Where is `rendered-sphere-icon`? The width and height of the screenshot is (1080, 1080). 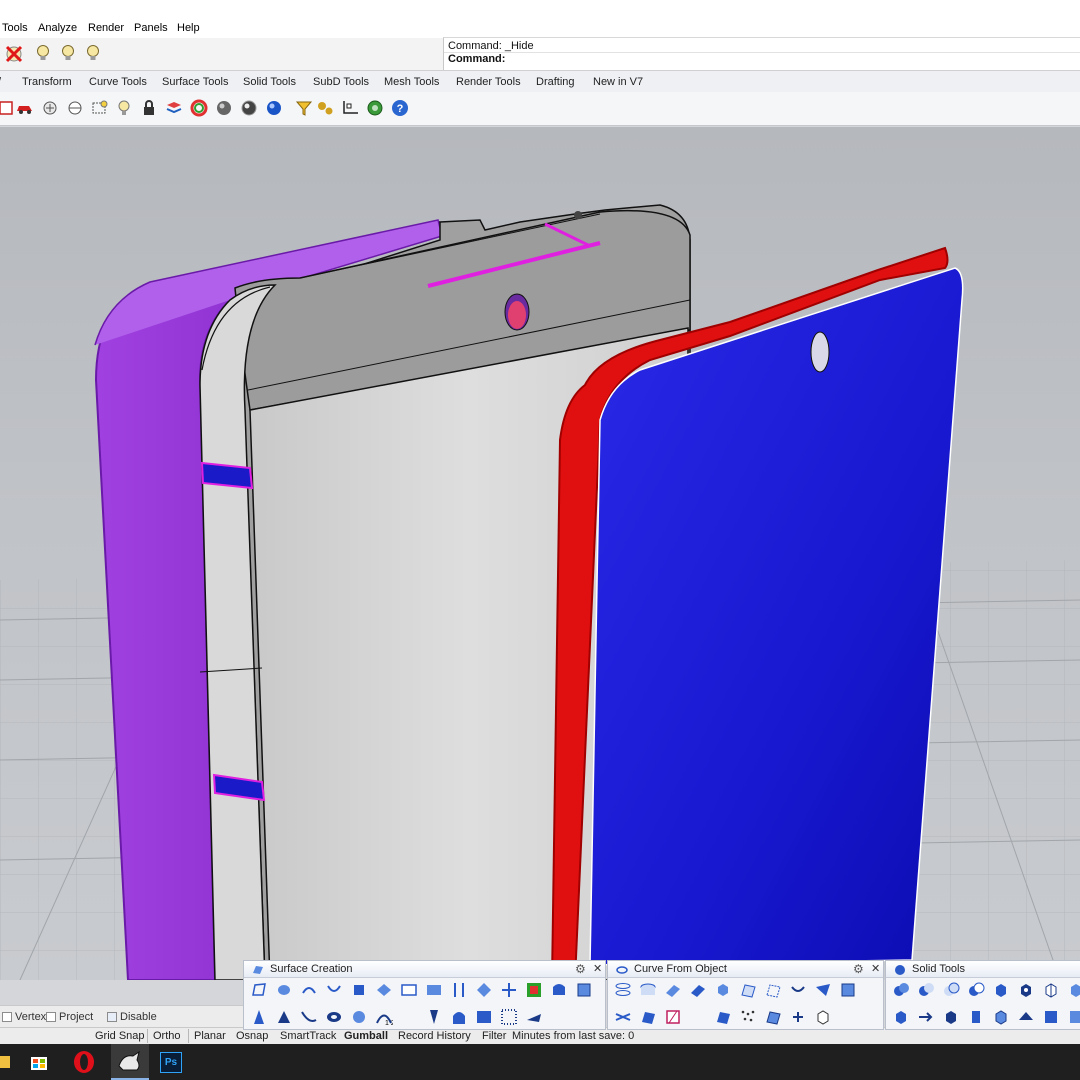 rendered-sphere-icon is located at coordinates (249, 108).